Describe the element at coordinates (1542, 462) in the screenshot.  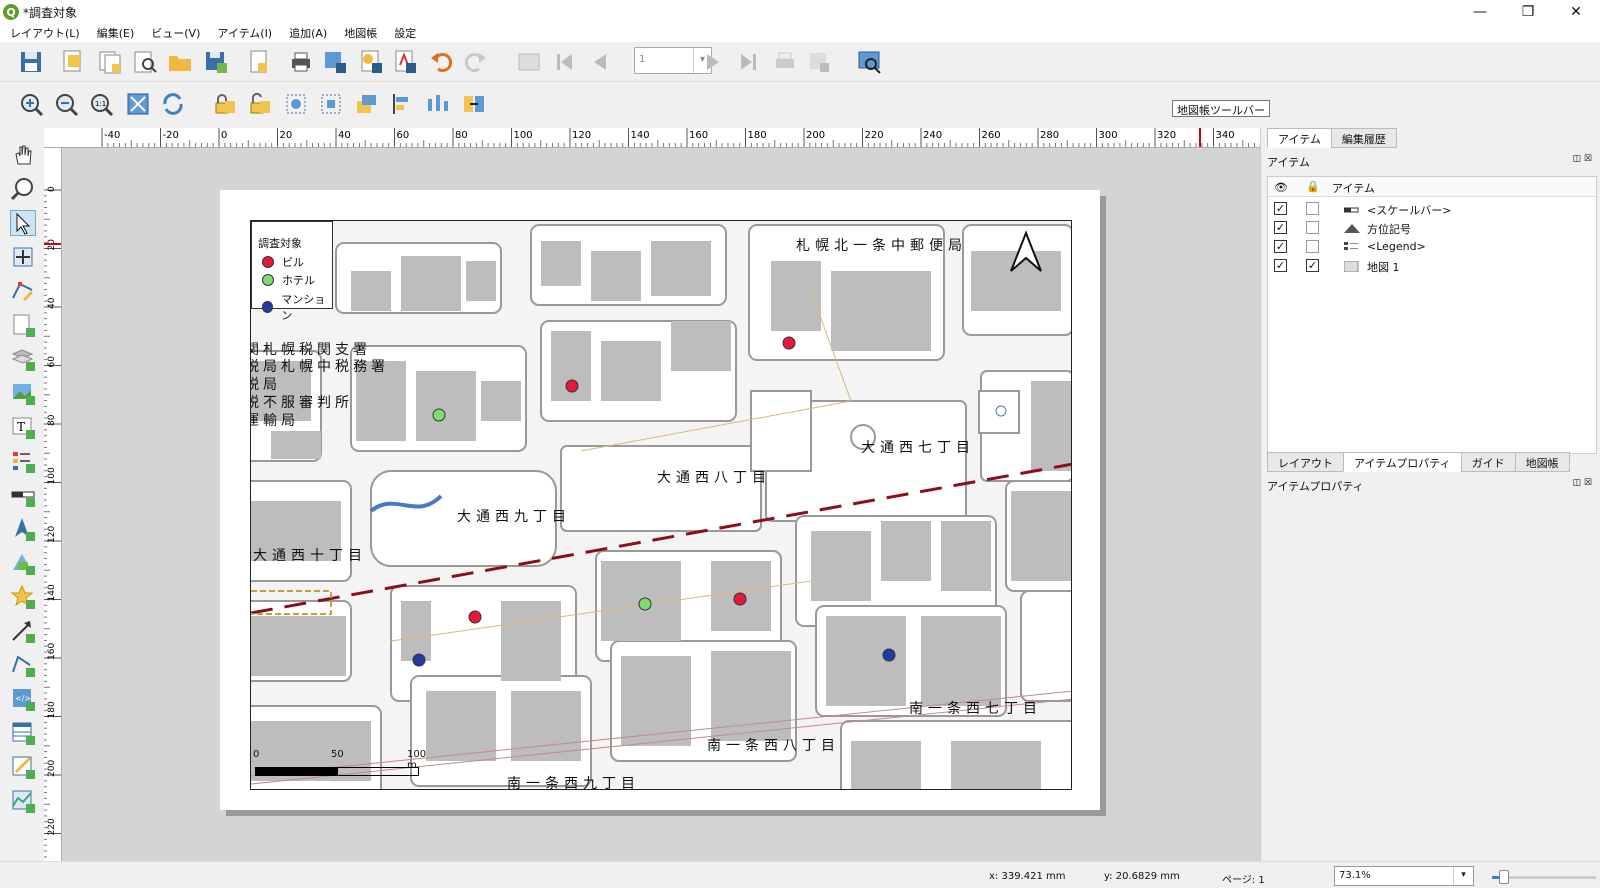
I see `tab-atlas: 地図帳` at that location.